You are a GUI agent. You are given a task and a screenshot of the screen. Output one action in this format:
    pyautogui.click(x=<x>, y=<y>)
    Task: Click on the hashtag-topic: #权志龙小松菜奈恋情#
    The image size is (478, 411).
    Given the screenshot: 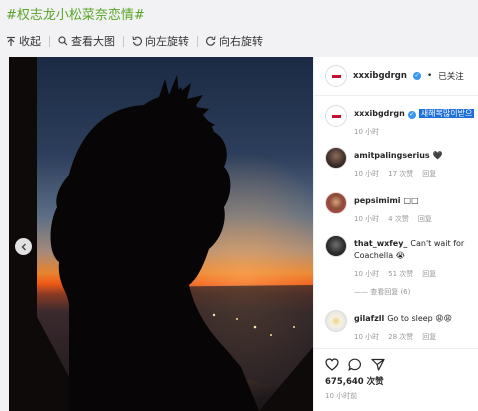 What is the action you would take?
    pyautogui.click(x=75, y=13)
    